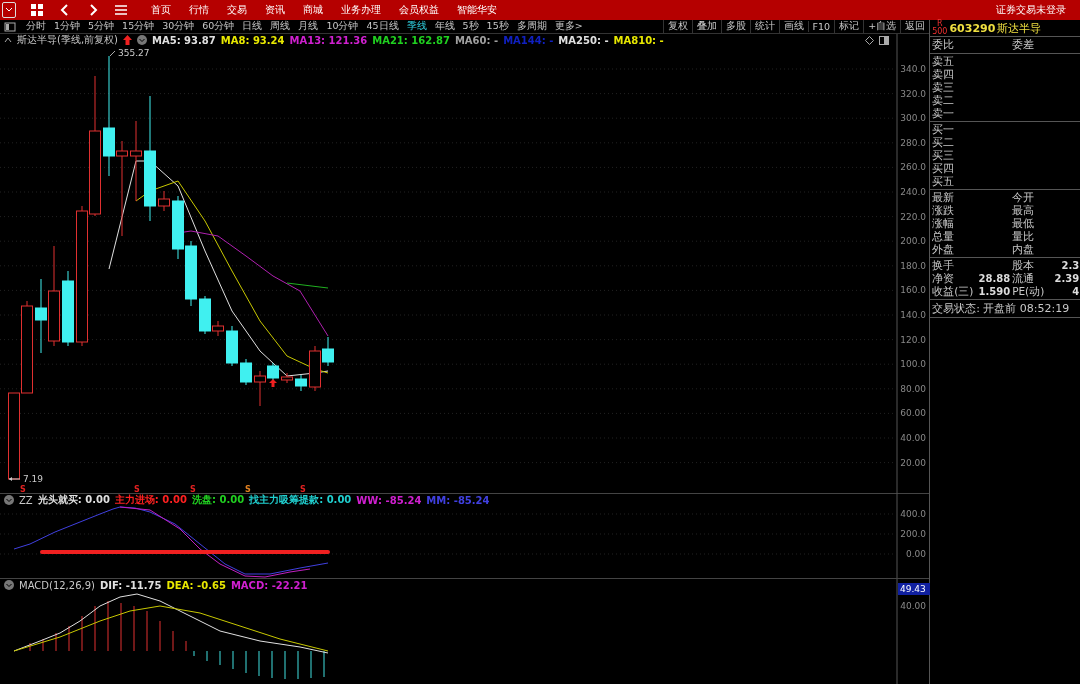 Image resolution: width=1080 pixels, height=684 pixels. Describe the element at coordinates (913, 142) in the screenshot. I see `axis-tick-label: 280.0` at that location.